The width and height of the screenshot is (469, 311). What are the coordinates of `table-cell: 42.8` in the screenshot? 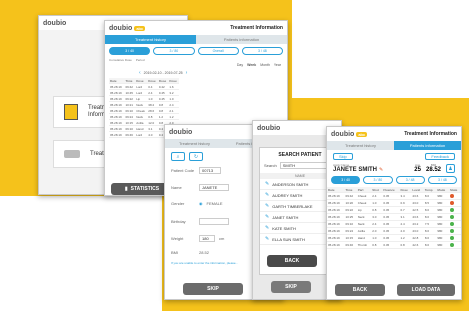 It's located at (417, 238).